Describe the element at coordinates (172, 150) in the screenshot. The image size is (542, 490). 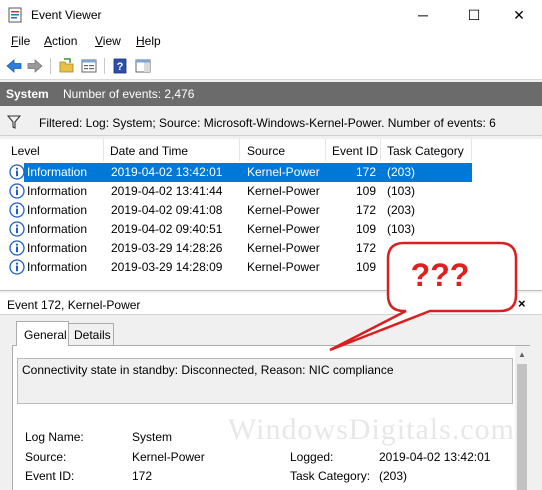
I see `column-header-date-time: Date and Time` at that location.